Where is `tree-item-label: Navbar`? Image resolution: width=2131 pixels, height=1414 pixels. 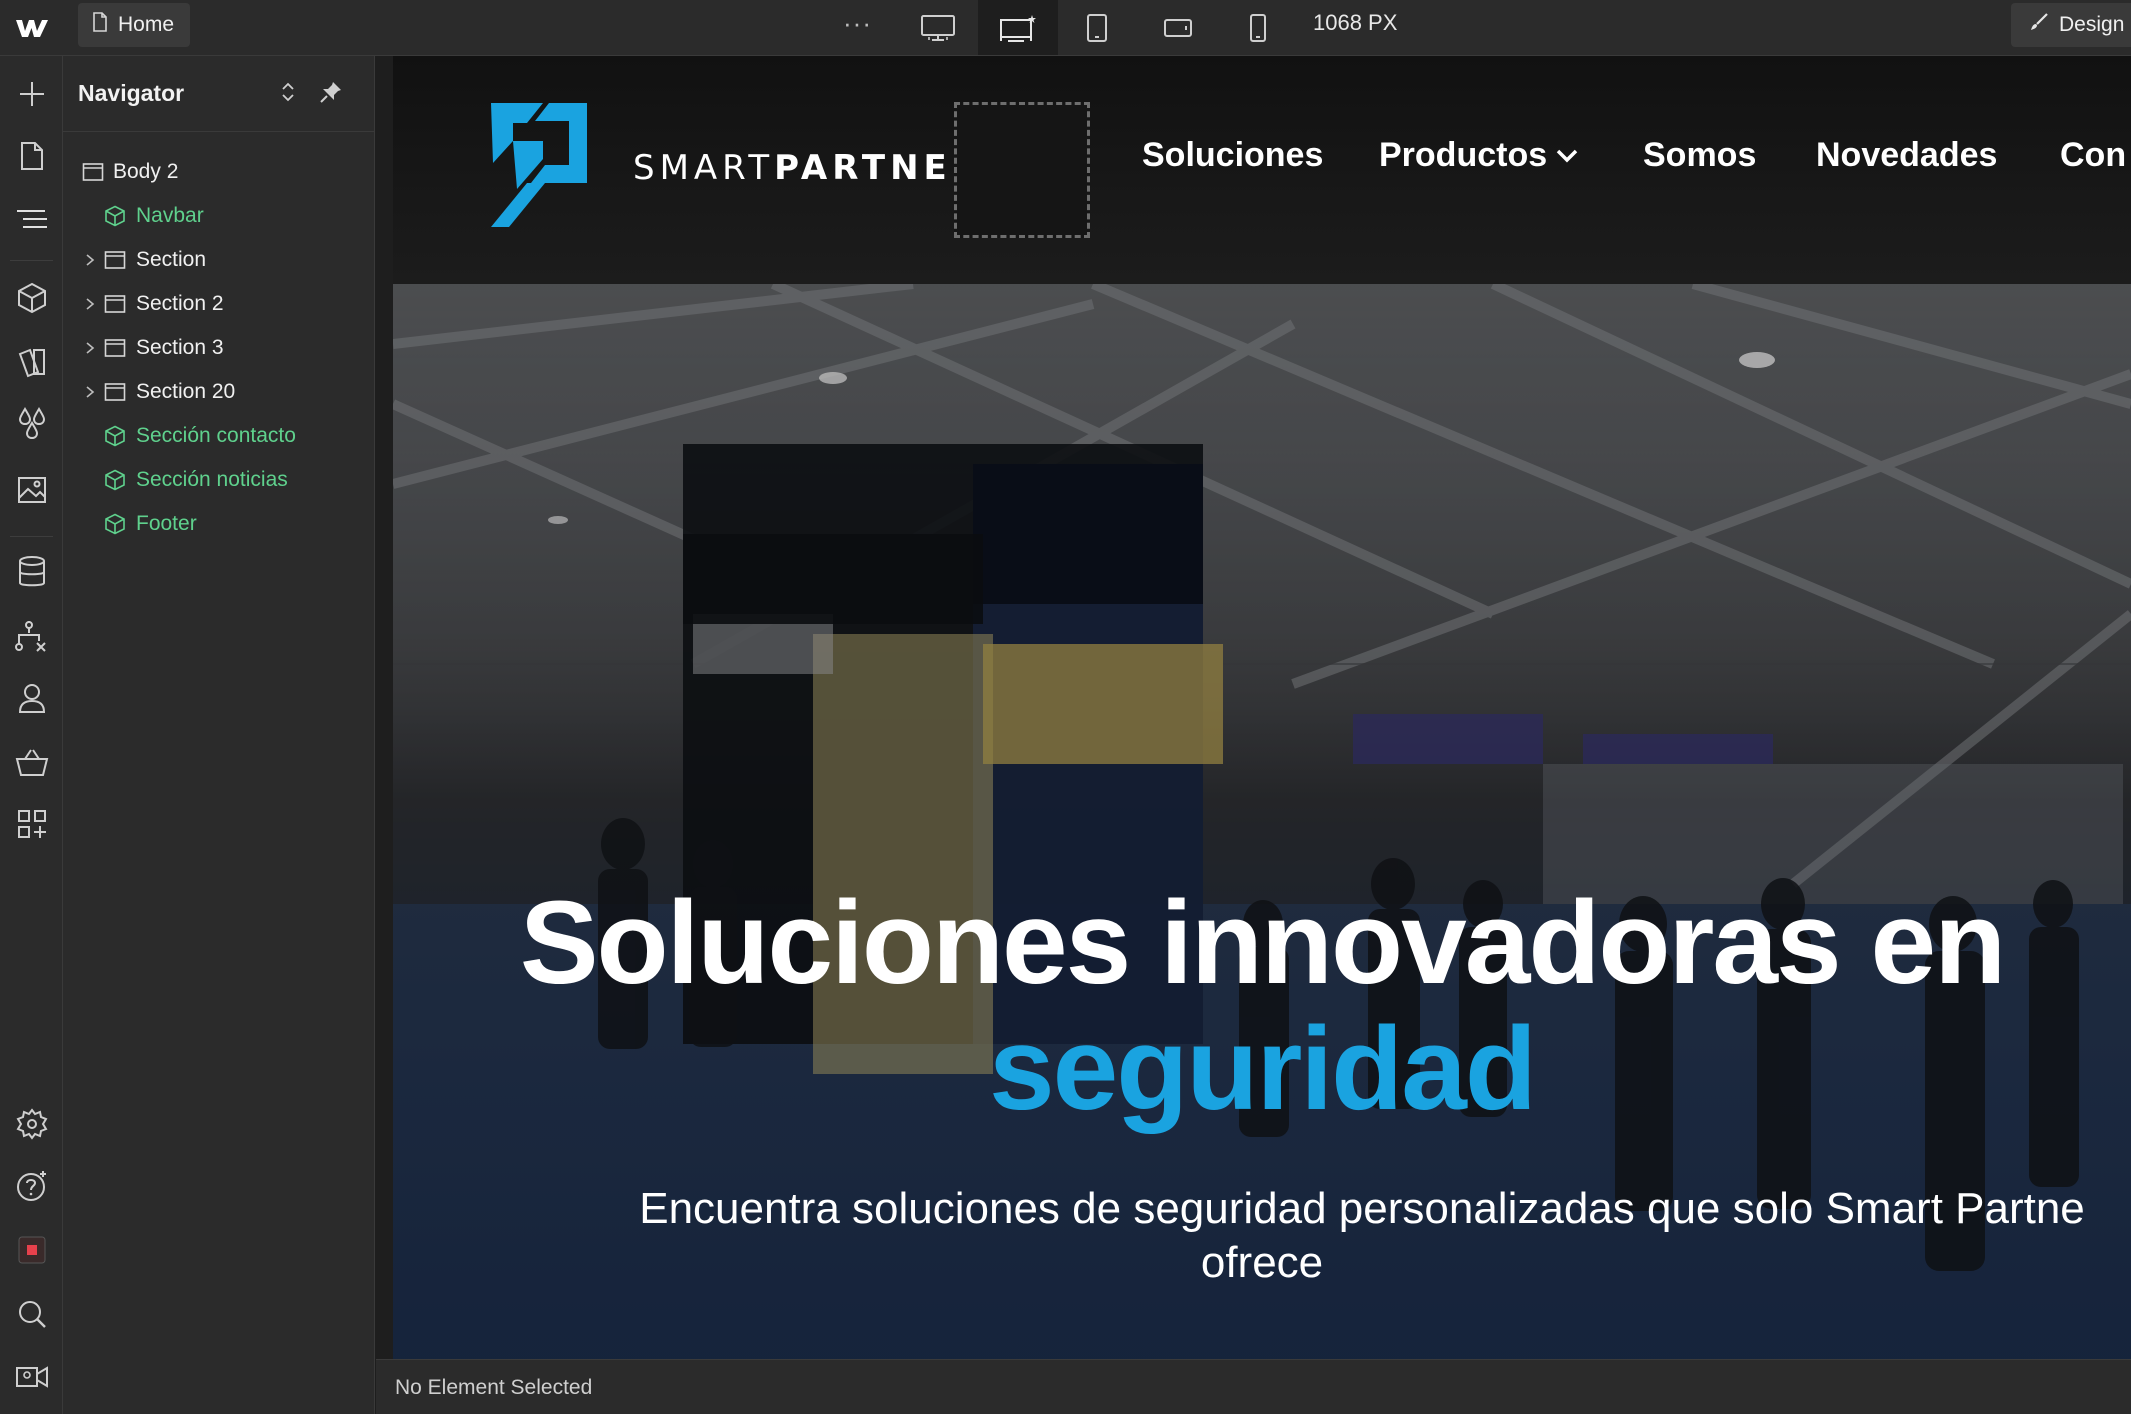
tree-item-label: Navbar is located at coordinates (170, 215).